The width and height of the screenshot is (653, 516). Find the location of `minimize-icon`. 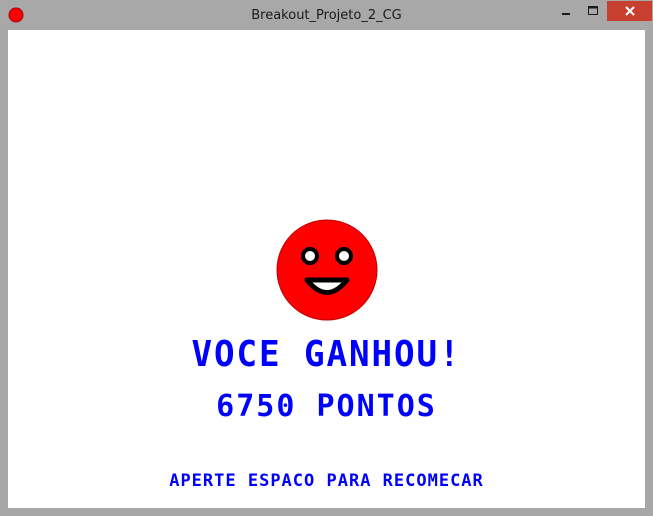

minimize-icon is located at coordinates (566, 14).